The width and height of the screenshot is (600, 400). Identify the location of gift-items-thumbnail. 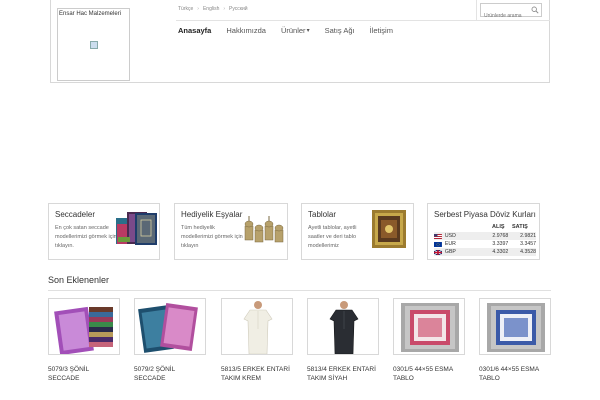
(264, 229).